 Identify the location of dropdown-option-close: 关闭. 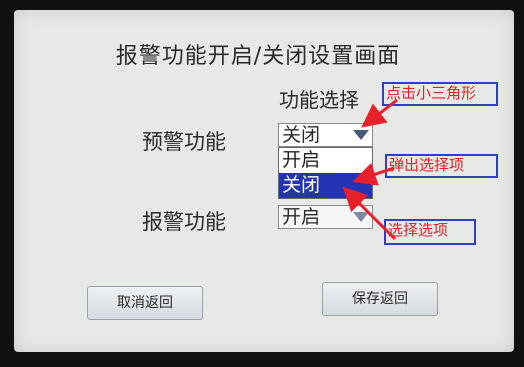
(325, 185).